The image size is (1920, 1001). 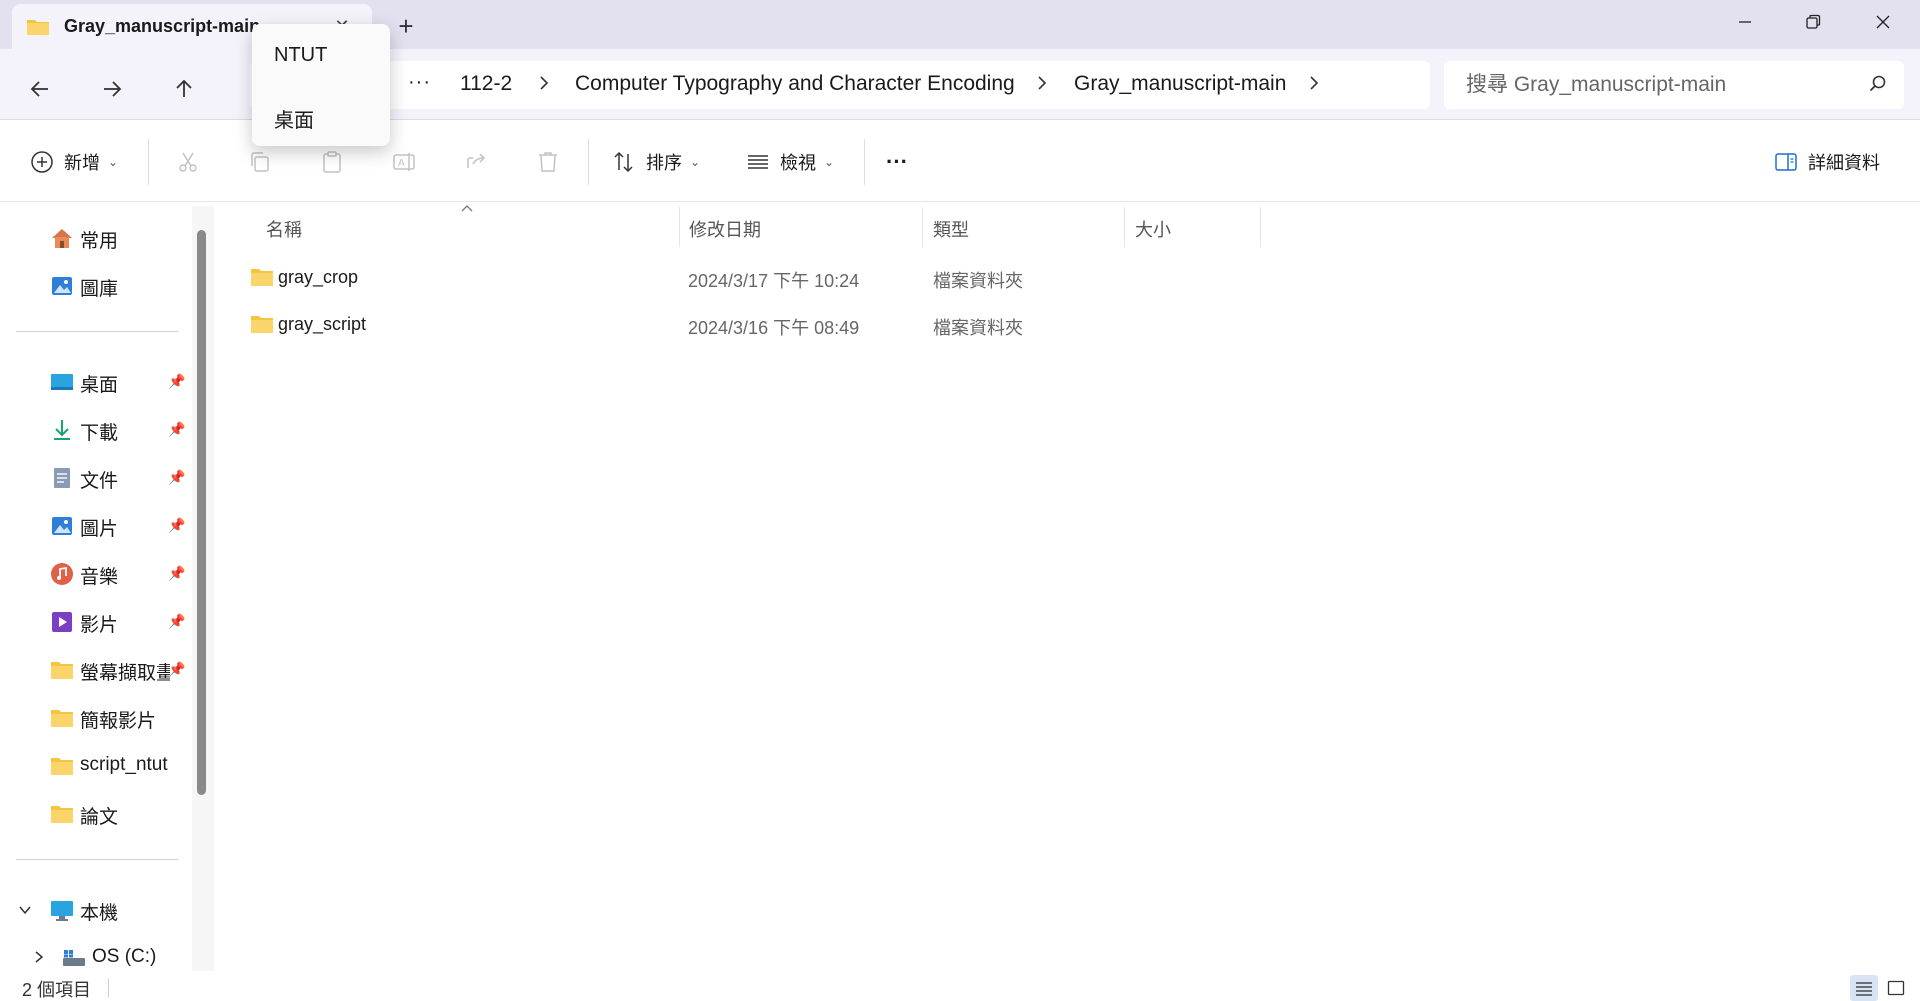 I want to click on desktop-icon, so click(x=62, y=382).